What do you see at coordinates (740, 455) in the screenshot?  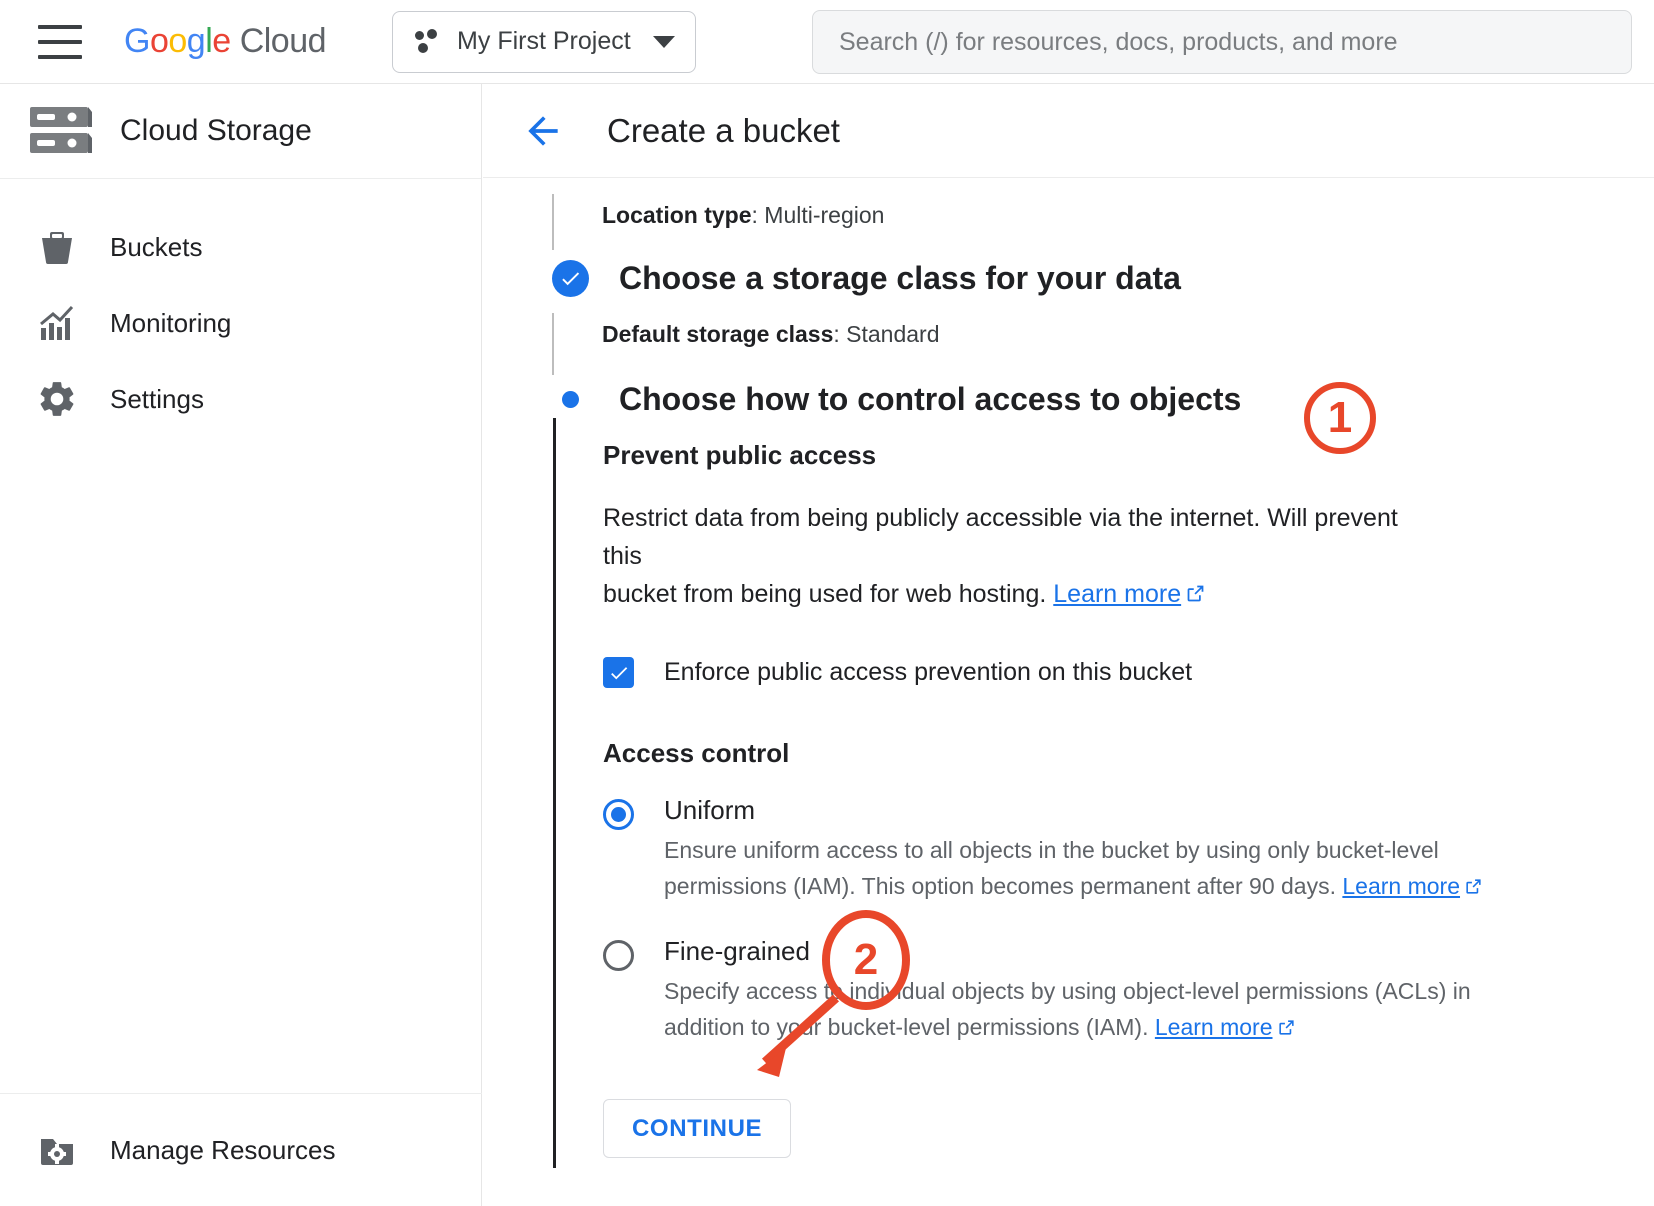 I see `prevent-public-access-heading: Prevent public access` at bounding box center [740, 455].